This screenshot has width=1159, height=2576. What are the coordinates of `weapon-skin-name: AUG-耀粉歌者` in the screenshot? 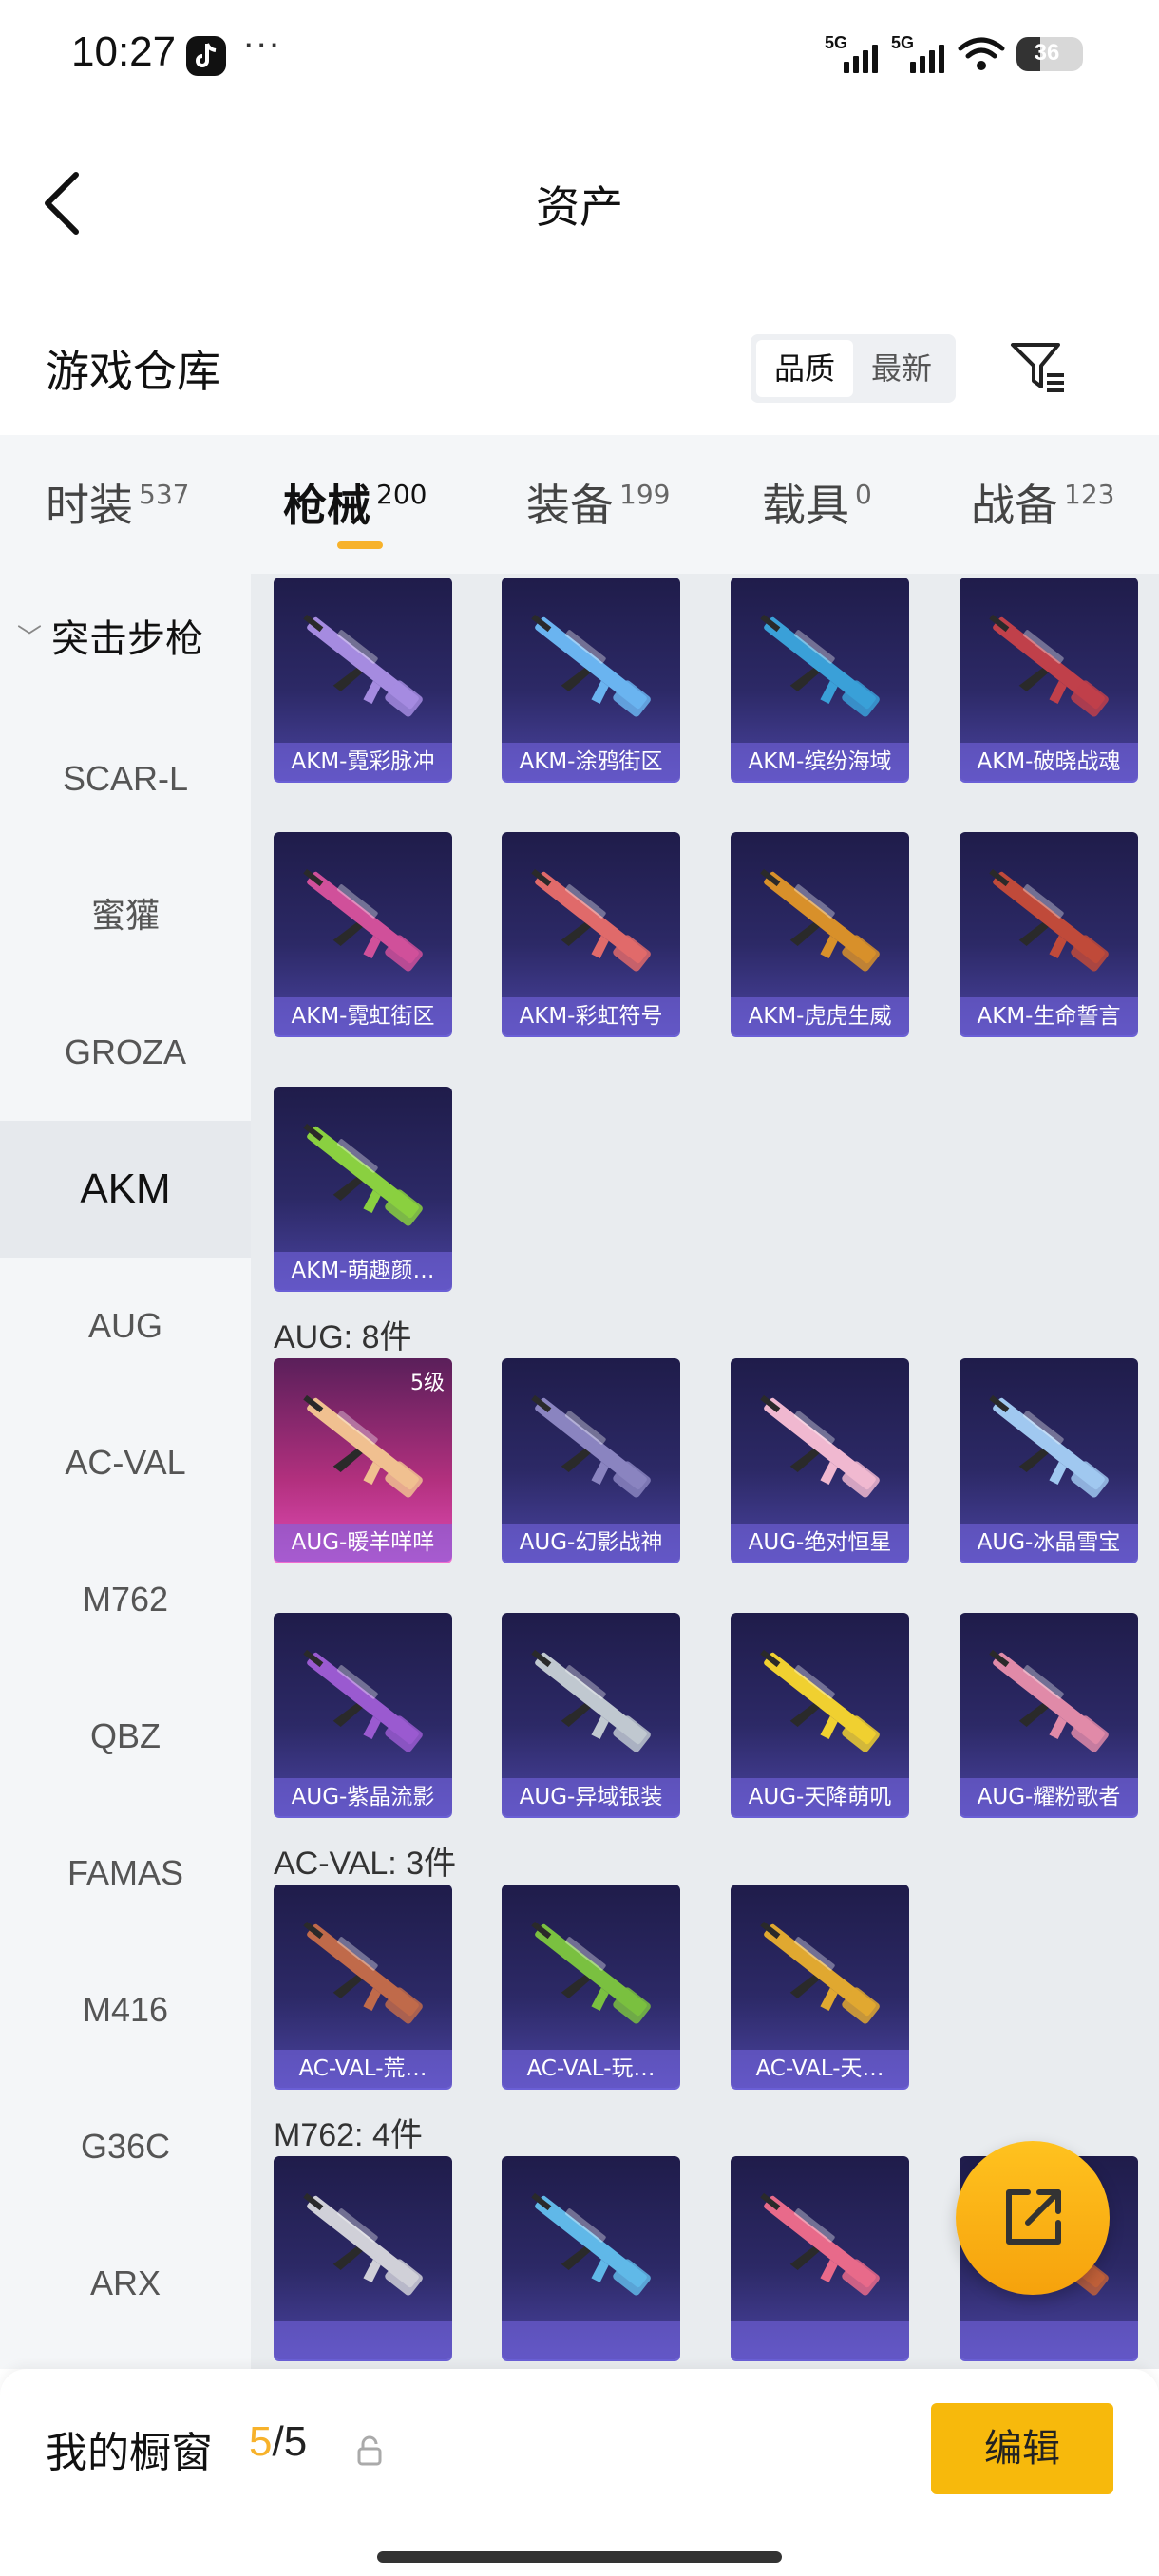 It's located at (1049, 1797).